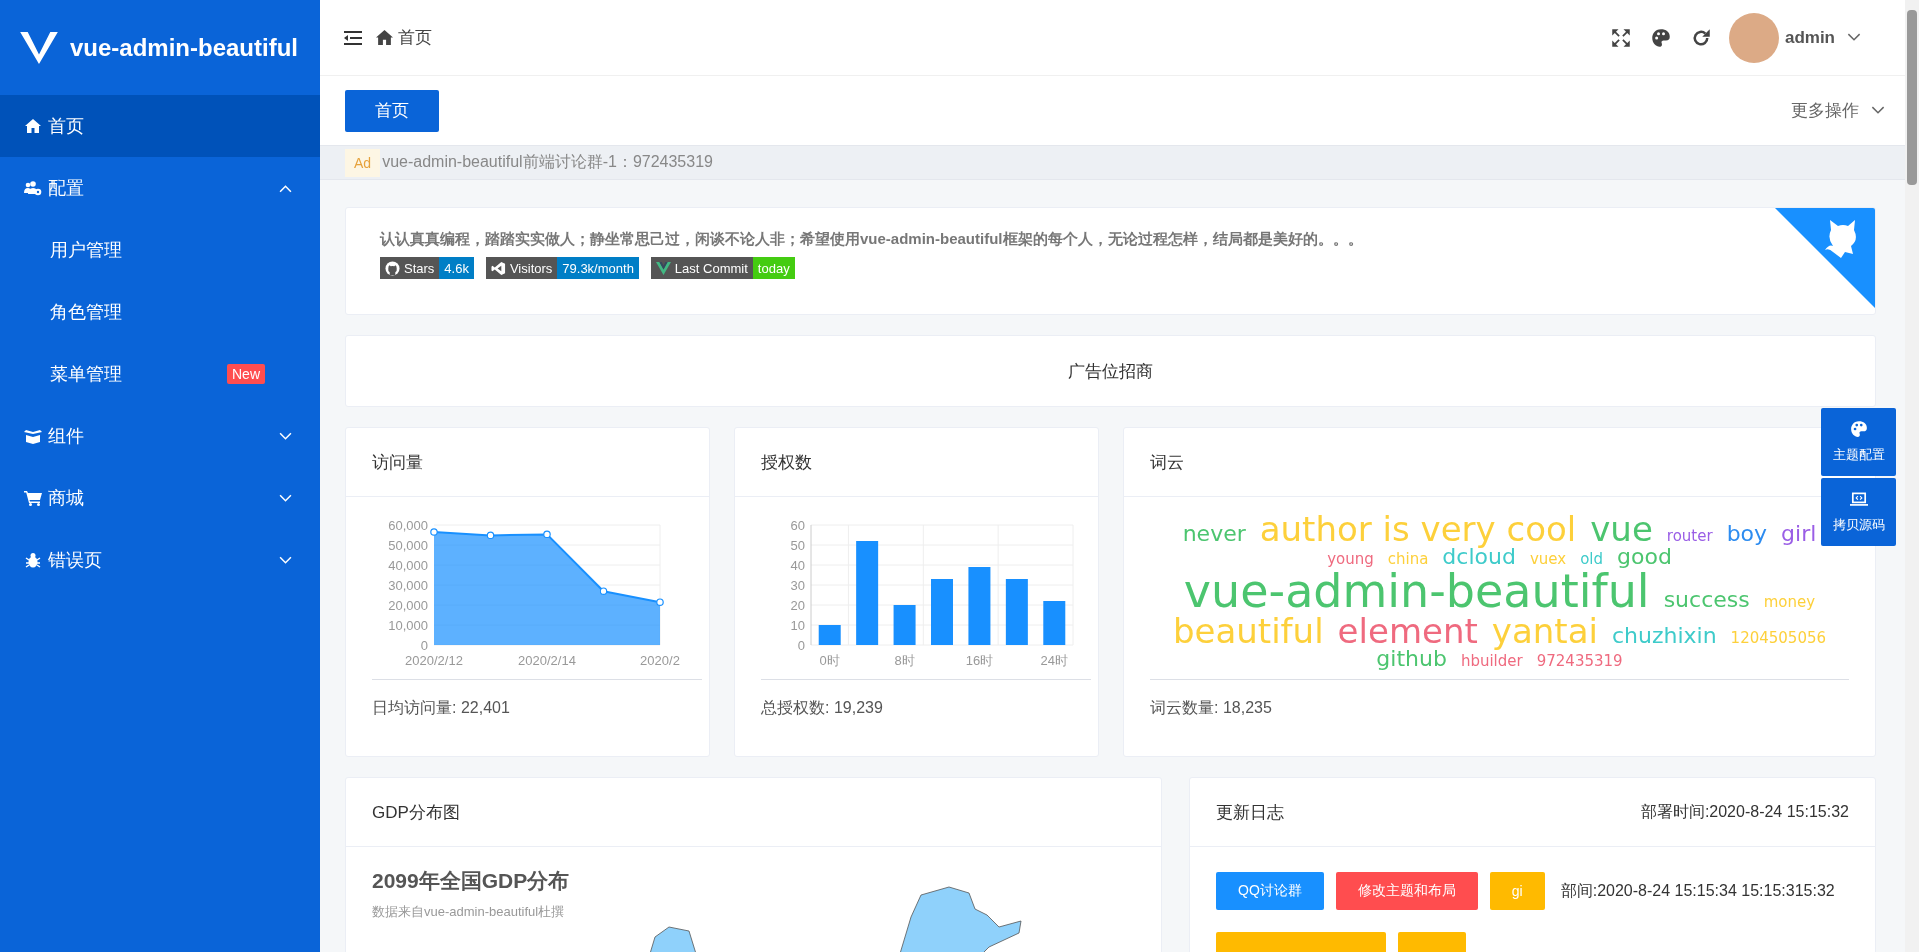 This screenshot has width=1919, height=952. What do you see at coordinates (415, 37) in the screenshot?
I see `breadcrumb: 首页` at bounding box center [415, 37].